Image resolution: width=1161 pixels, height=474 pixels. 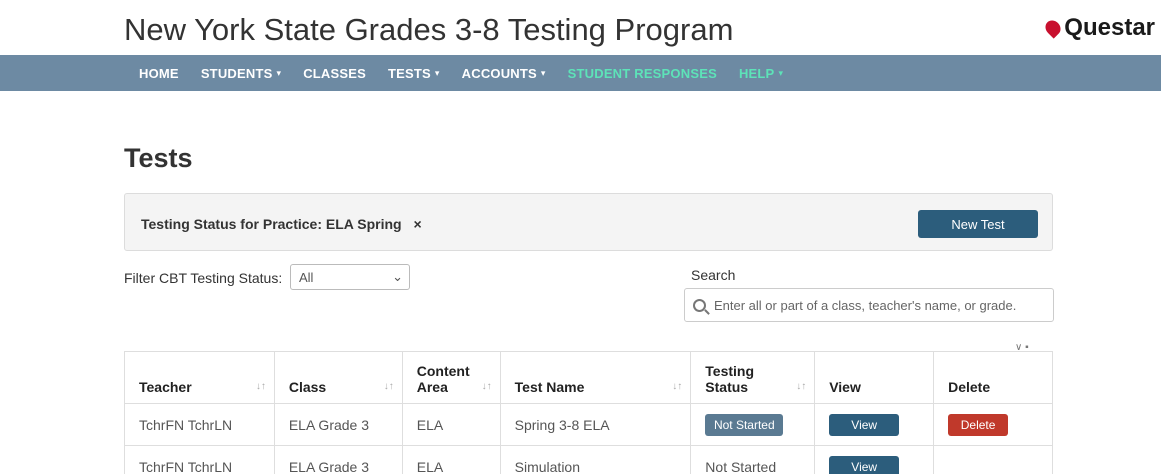 I want to click on nav-accounts: ACCOUNTS ▾, so click(x=504, y=73).